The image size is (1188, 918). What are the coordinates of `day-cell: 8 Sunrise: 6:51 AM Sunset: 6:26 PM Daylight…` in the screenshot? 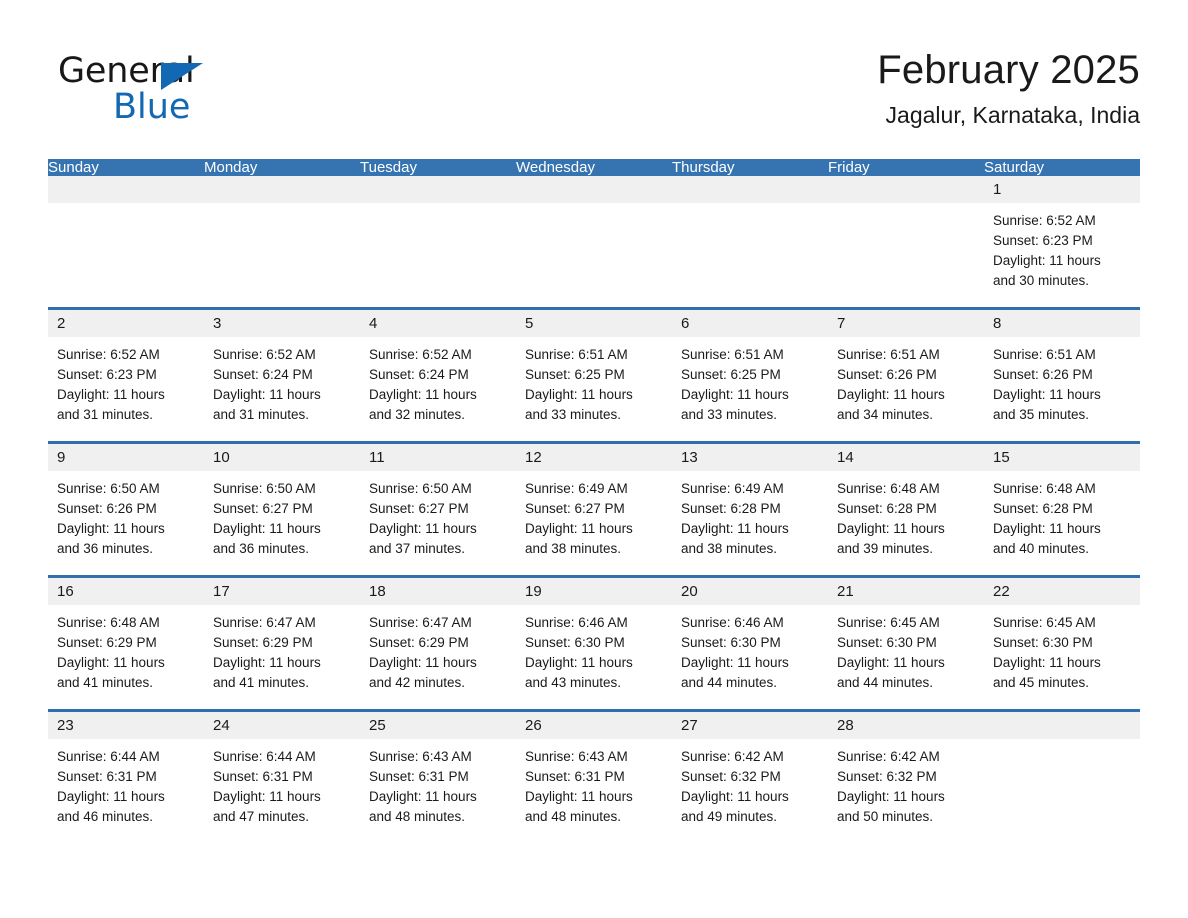 It's located at (1062, 375).